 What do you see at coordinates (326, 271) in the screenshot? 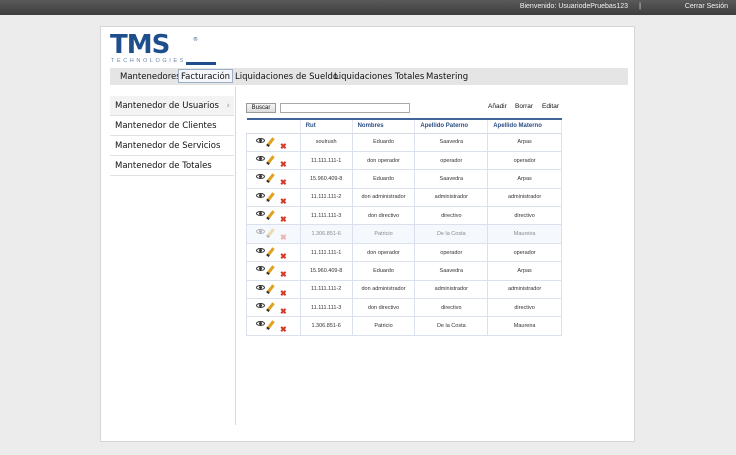
I see `cell-rut: 15.960.409-8` at bounding box center [326, 271].